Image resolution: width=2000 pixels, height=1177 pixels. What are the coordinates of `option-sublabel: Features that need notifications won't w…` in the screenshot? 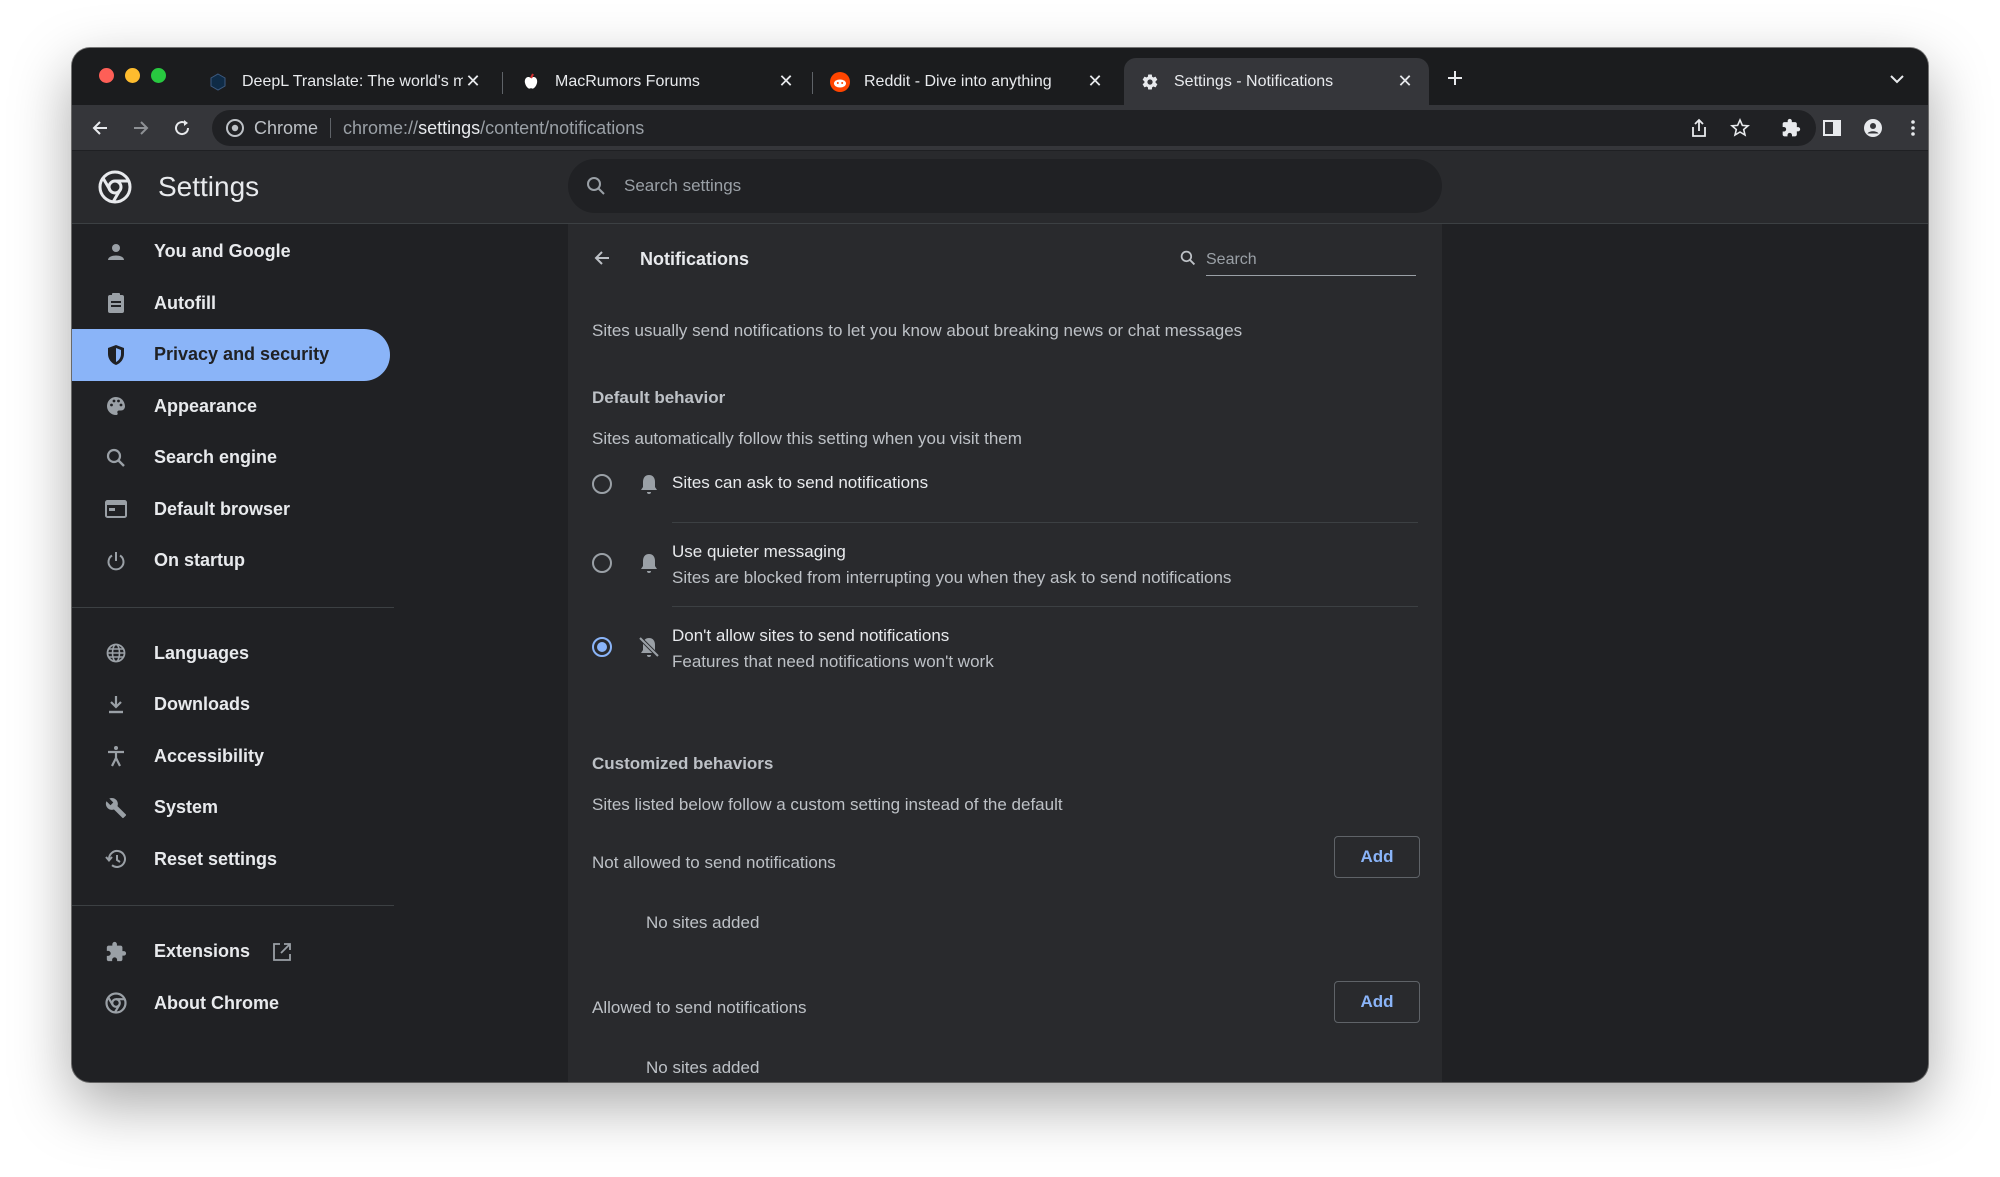 It's located at (833, 661).